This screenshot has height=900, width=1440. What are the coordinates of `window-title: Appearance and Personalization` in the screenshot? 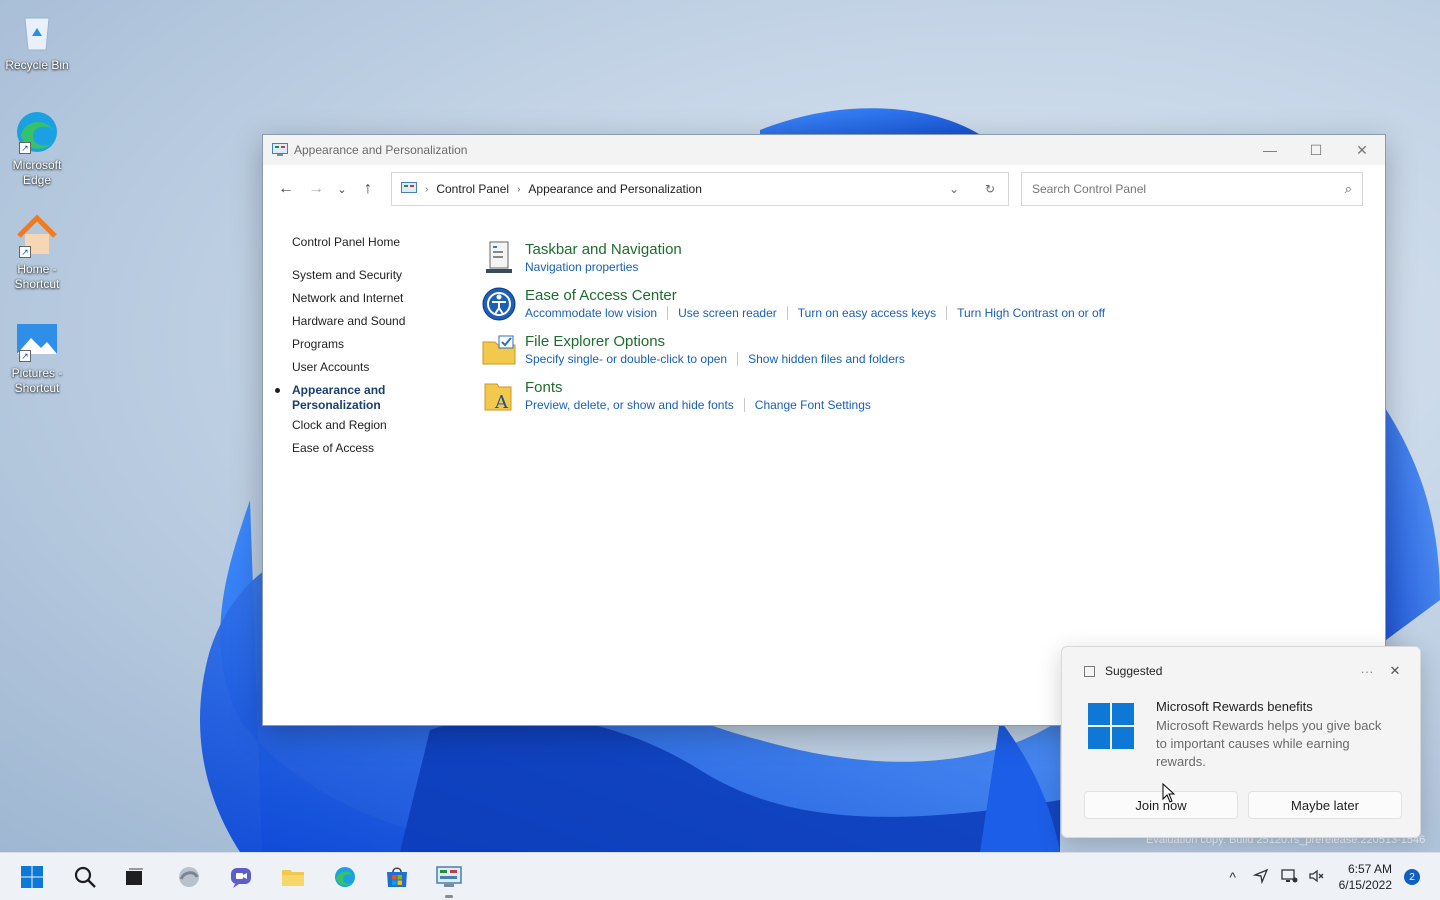 It's located at (381, 150).